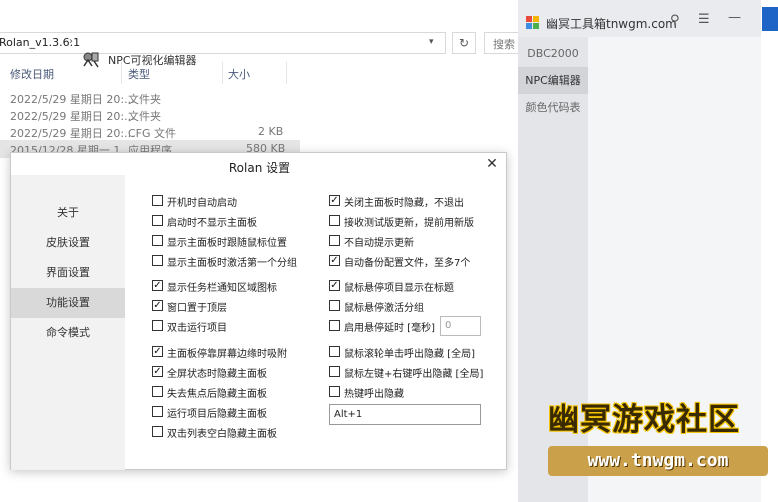 Image resolution: width=778 pixels, height=502 pixels. I want to click on option-label: 鼠标左键+右键呼出隐藏 [全局], so click(414, 374).